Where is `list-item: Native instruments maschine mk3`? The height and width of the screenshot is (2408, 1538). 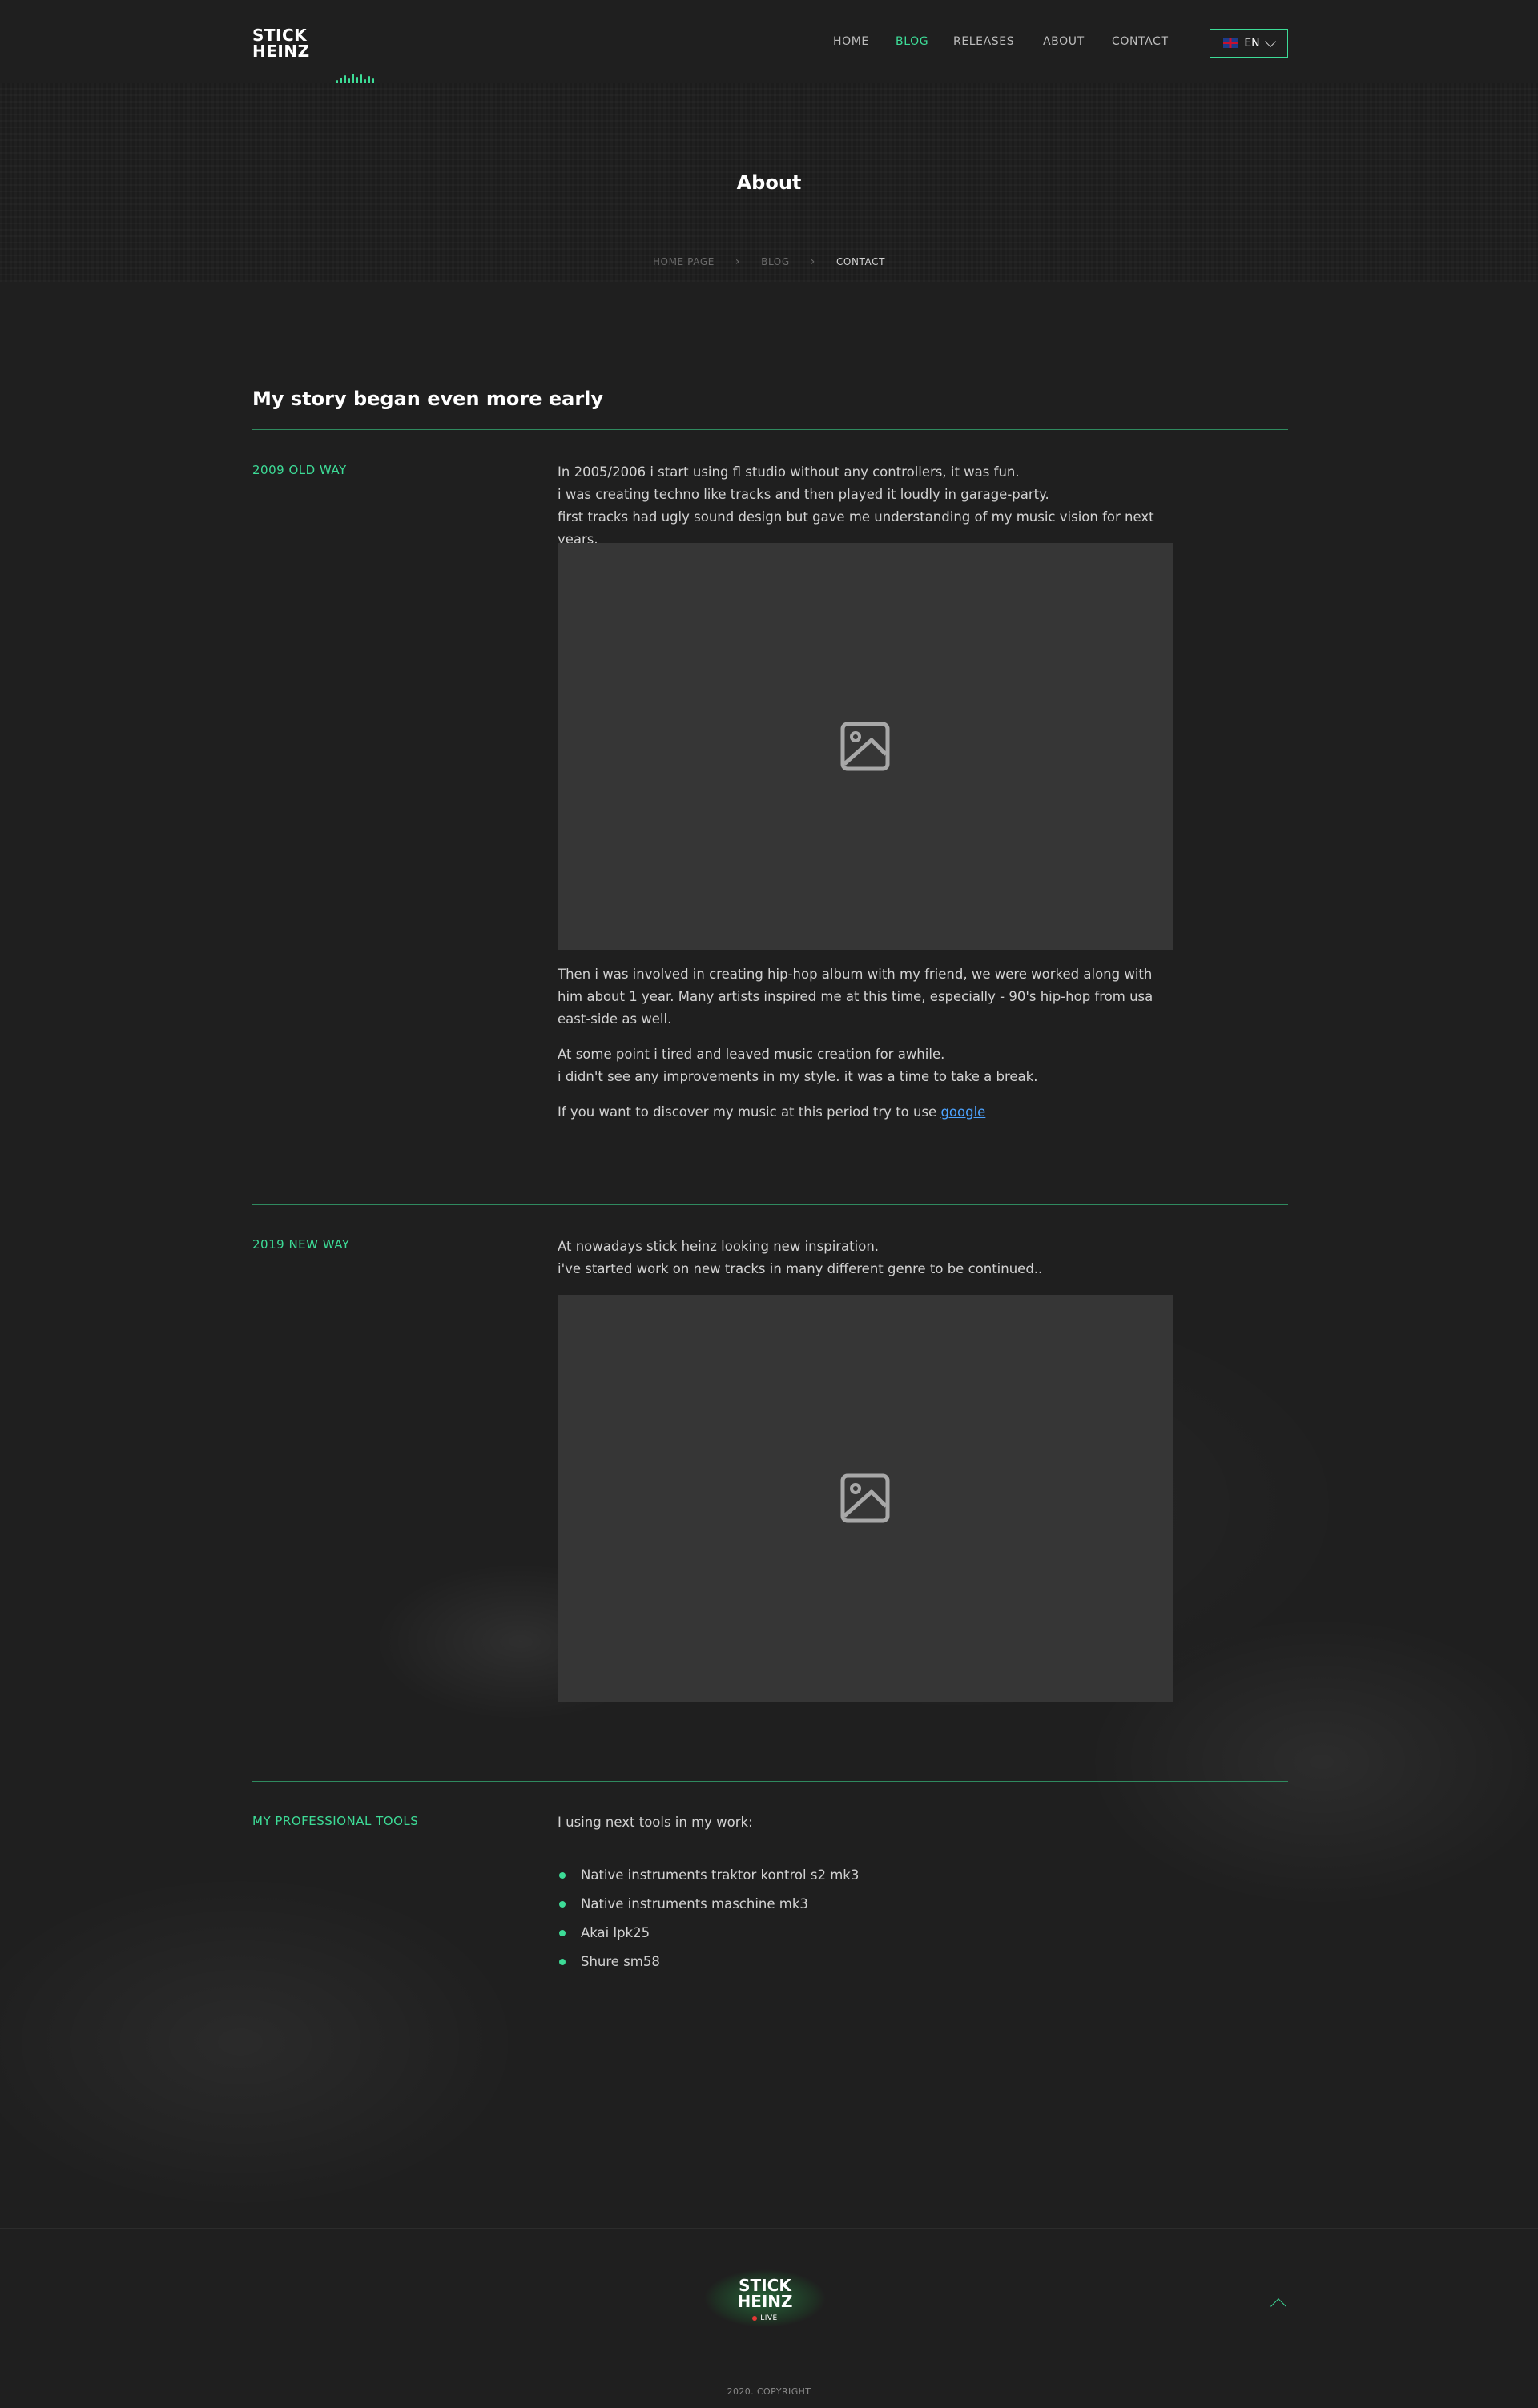 list-item: Native instruments maschine mk3 is located at coordinates (708, 1910).